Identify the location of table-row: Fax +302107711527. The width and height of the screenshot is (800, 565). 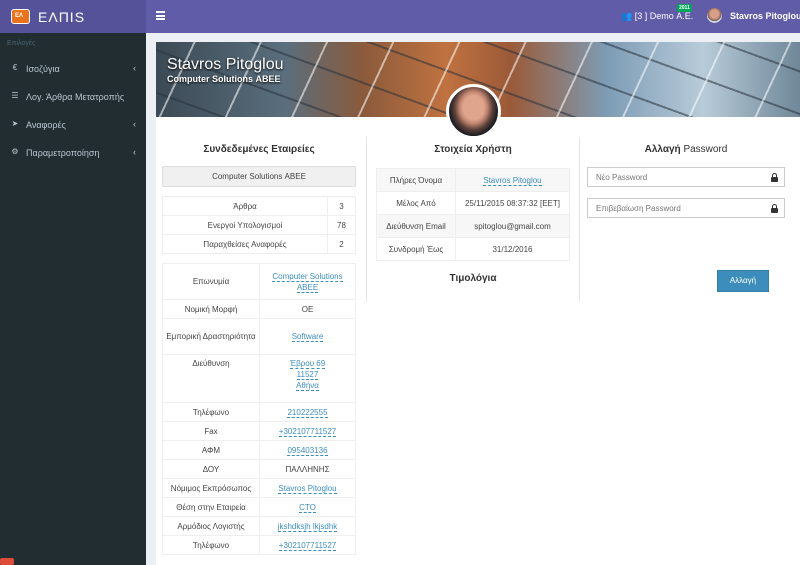
(259, 431).